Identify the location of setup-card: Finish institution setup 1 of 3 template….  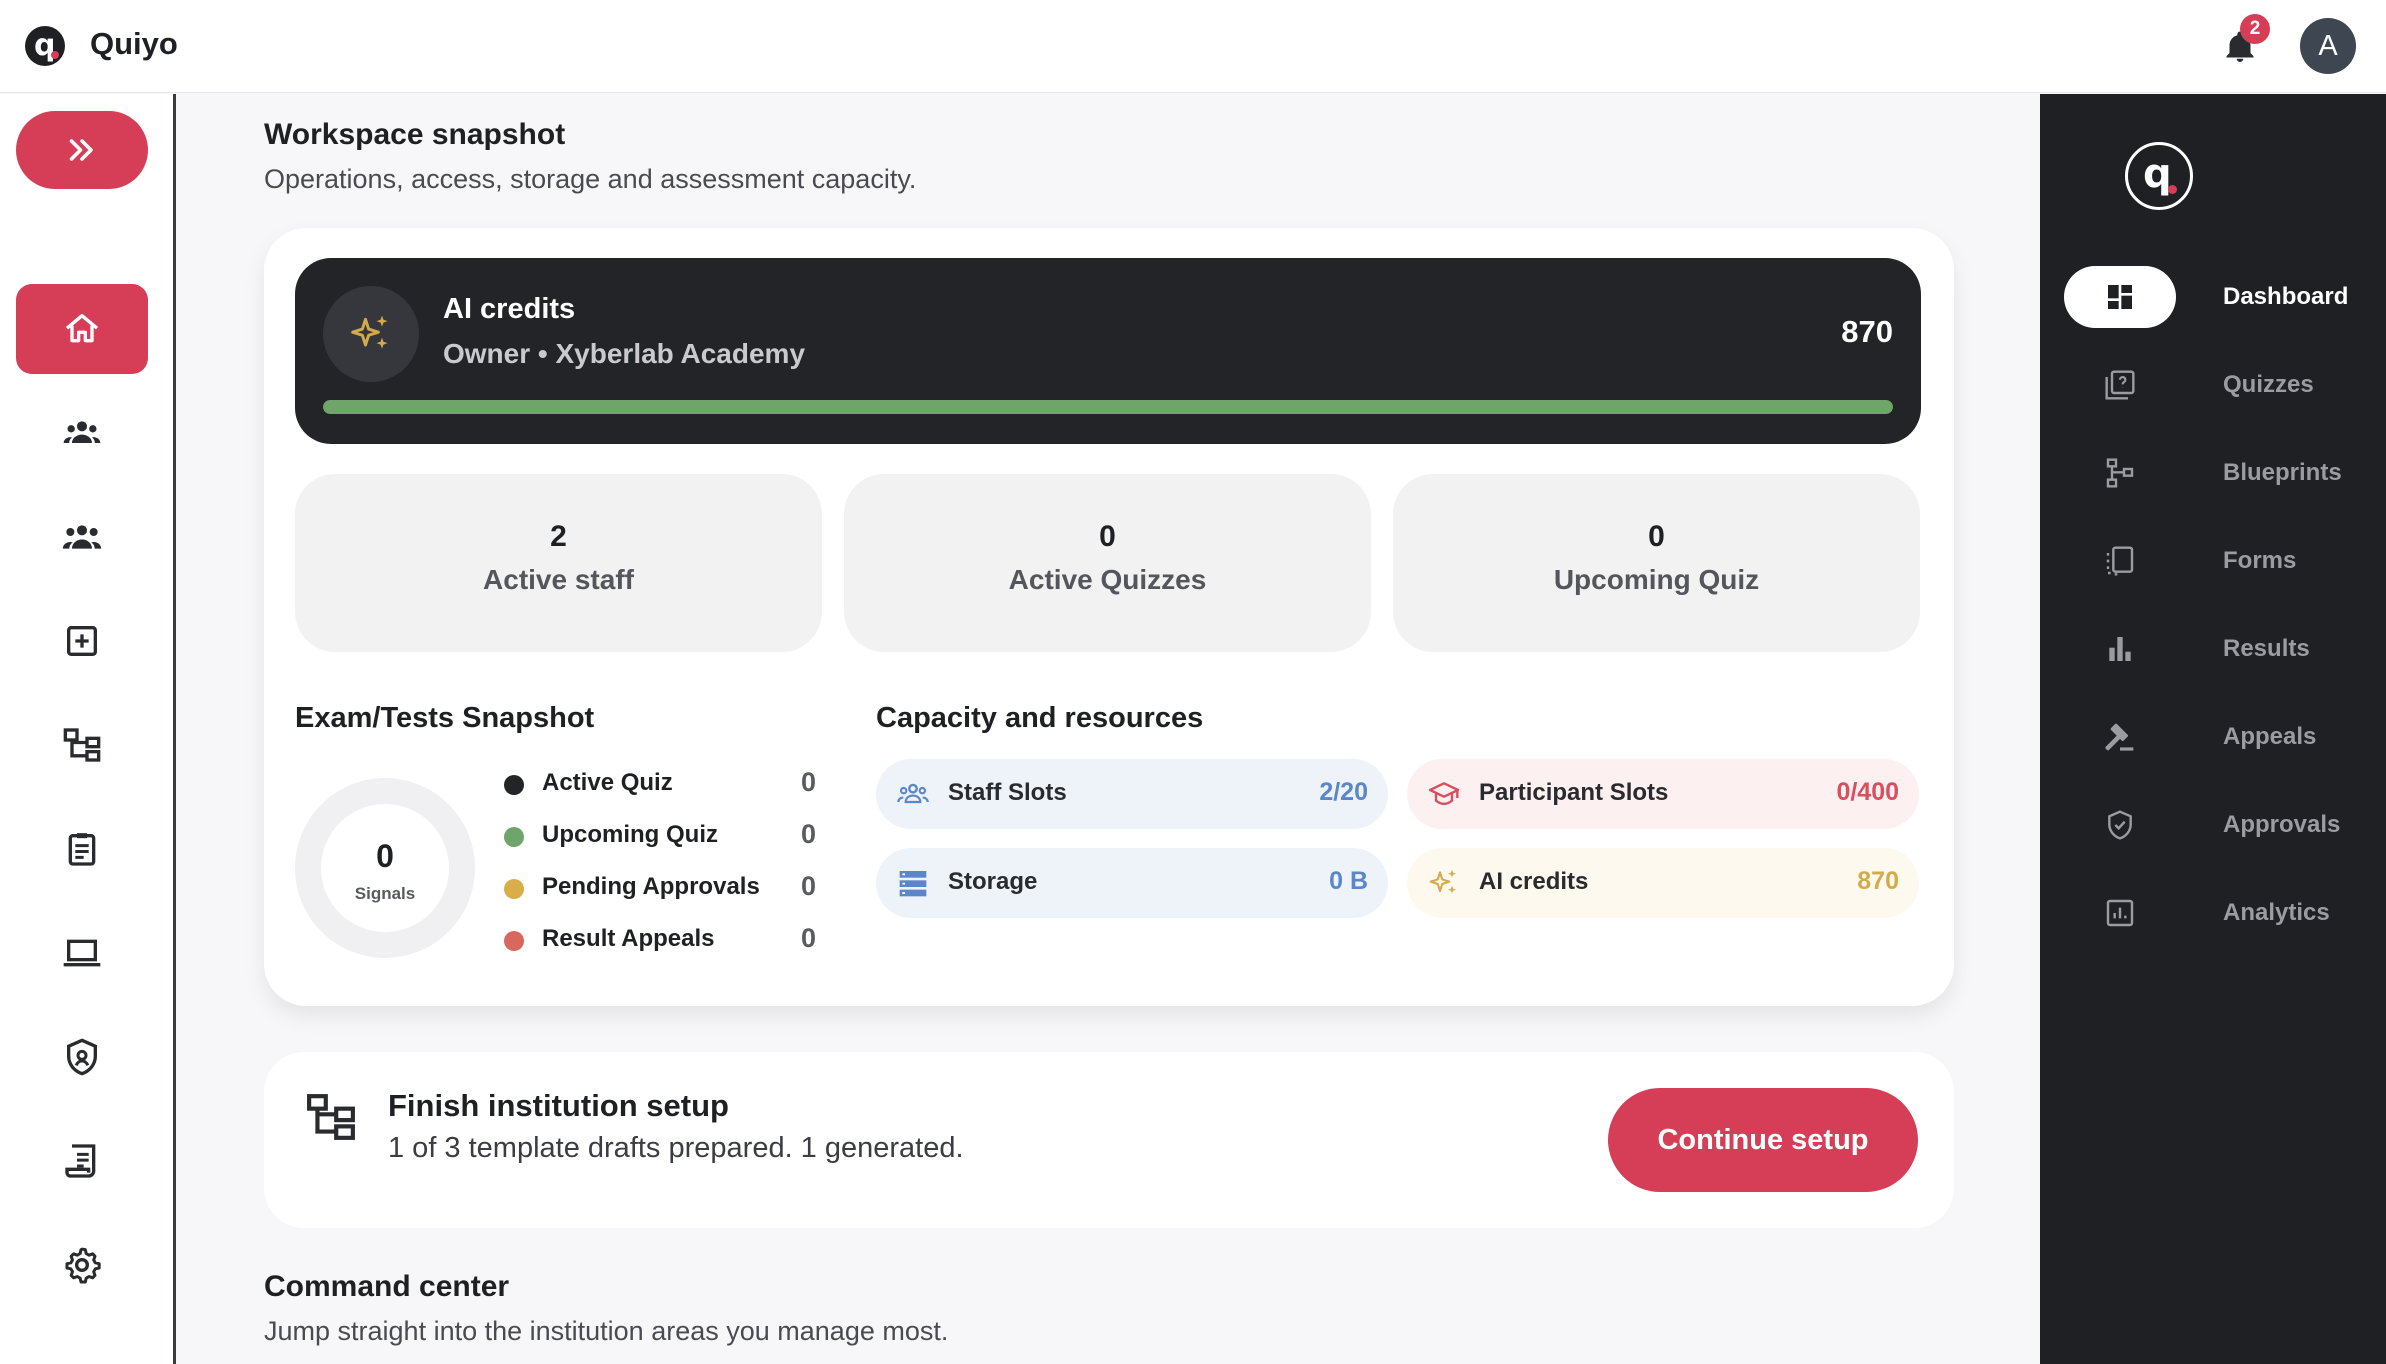
(1109, 1140).